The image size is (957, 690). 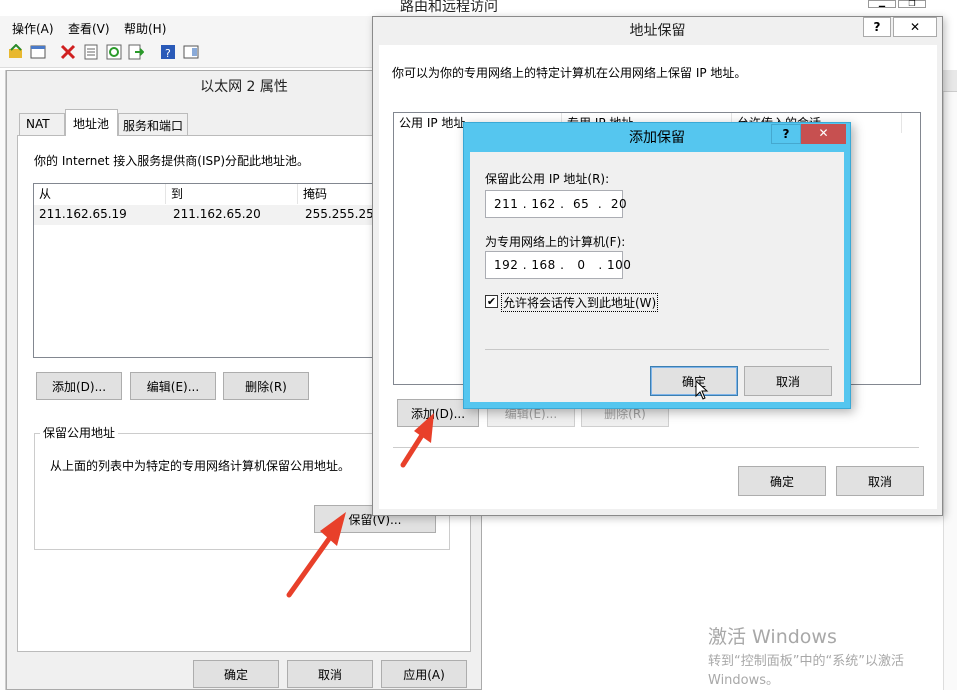 What do you see at coordinates (360, 505) in the screenshot?
I see `annotation-arrows` at bounding box center [360, 505].